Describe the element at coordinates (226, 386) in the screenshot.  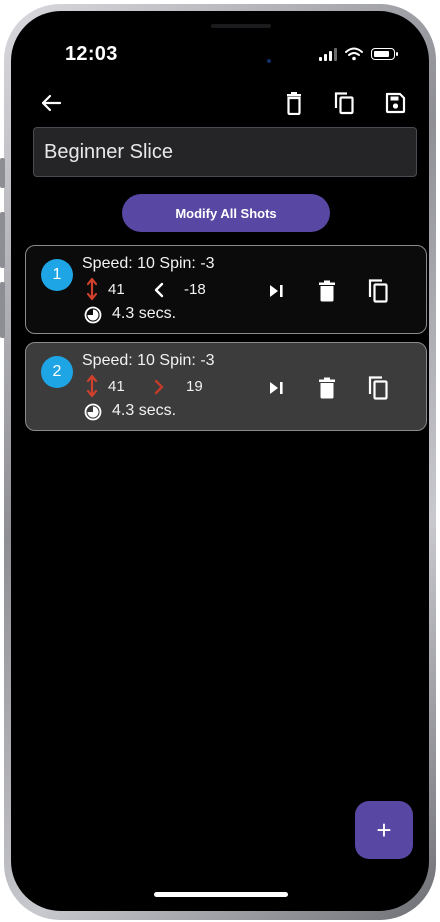
I see `shot-card-2: 2 Speed: 10 Spin: -3 41 19 4.3 secs.` at that location.